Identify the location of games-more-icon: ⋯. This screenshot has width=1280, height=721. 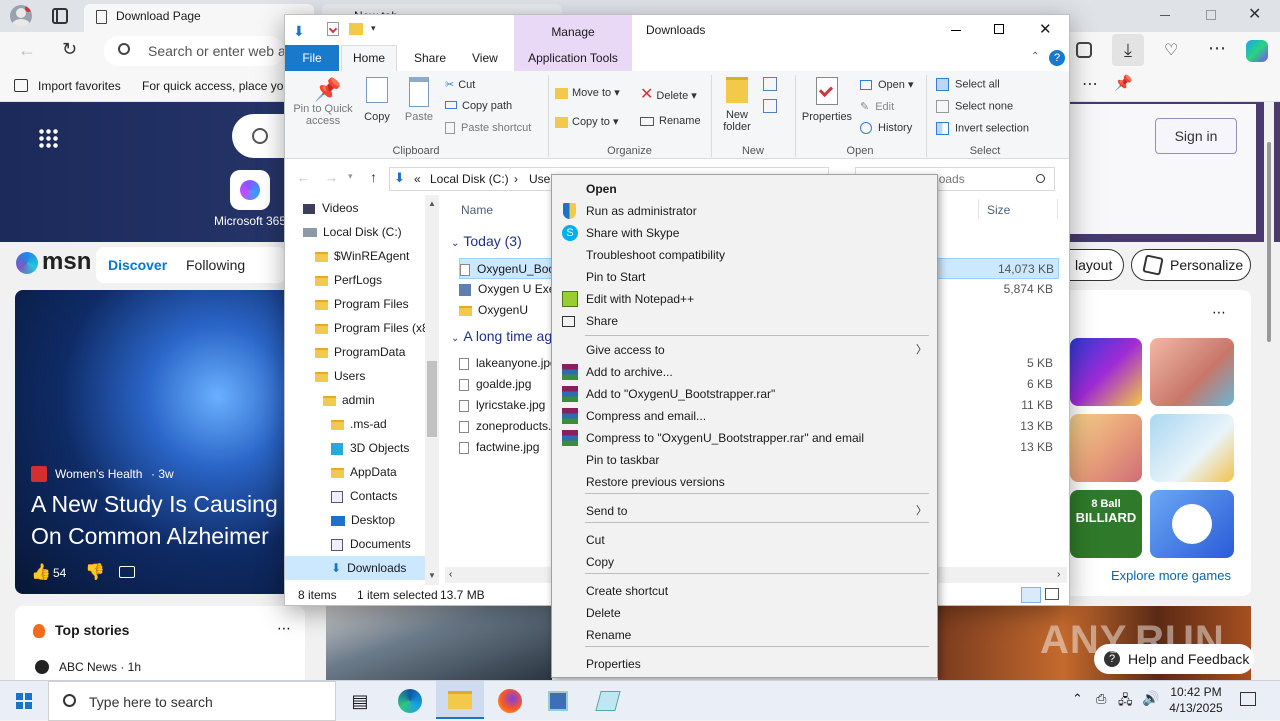
(1219, 312).